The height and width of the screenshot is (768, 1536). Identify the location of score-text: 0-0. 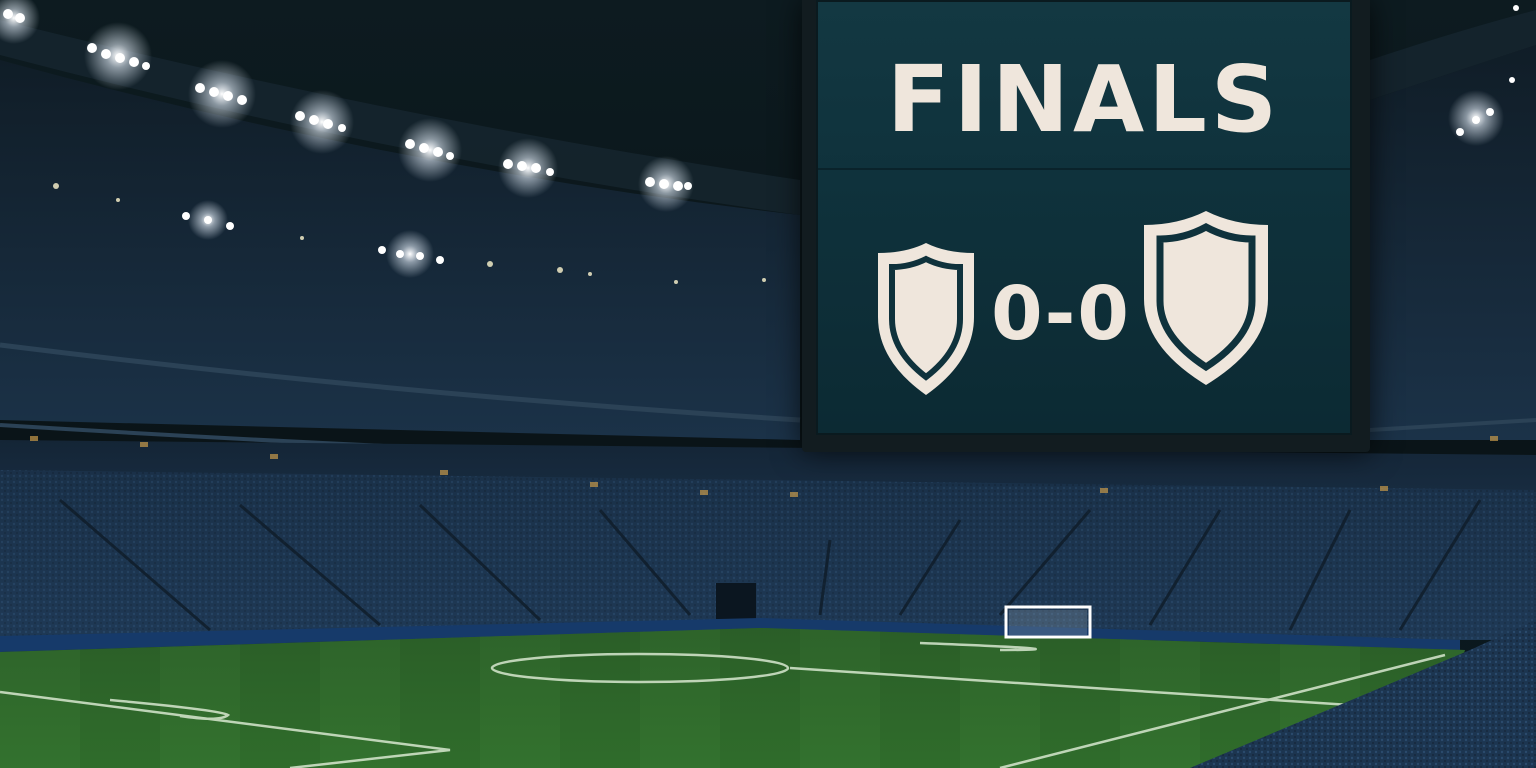
(1061, 314).